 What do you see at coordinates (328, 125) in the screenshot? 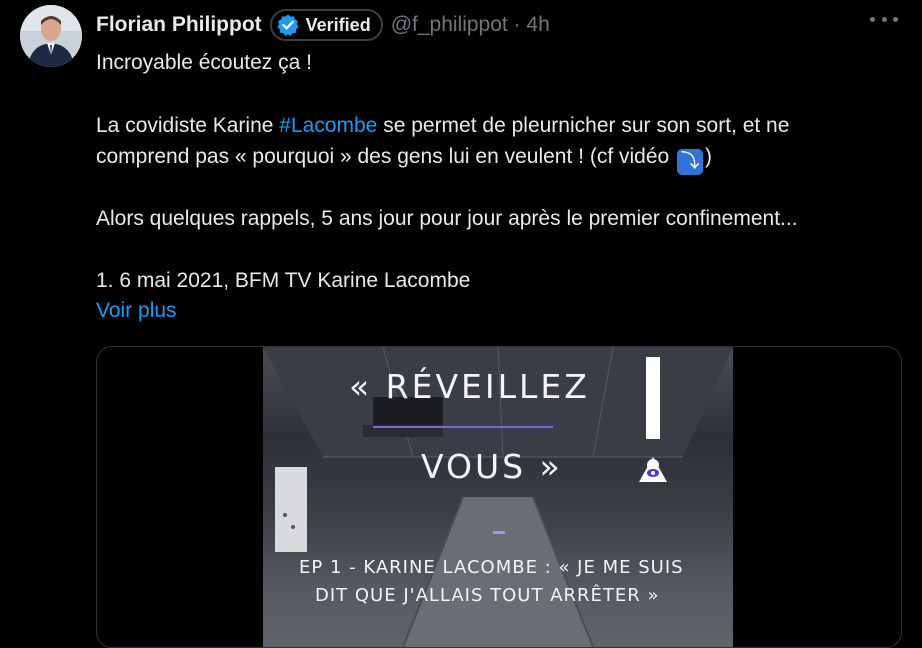
I see `hashtag-link: #Lacombe` at bounding box center [328, 125].